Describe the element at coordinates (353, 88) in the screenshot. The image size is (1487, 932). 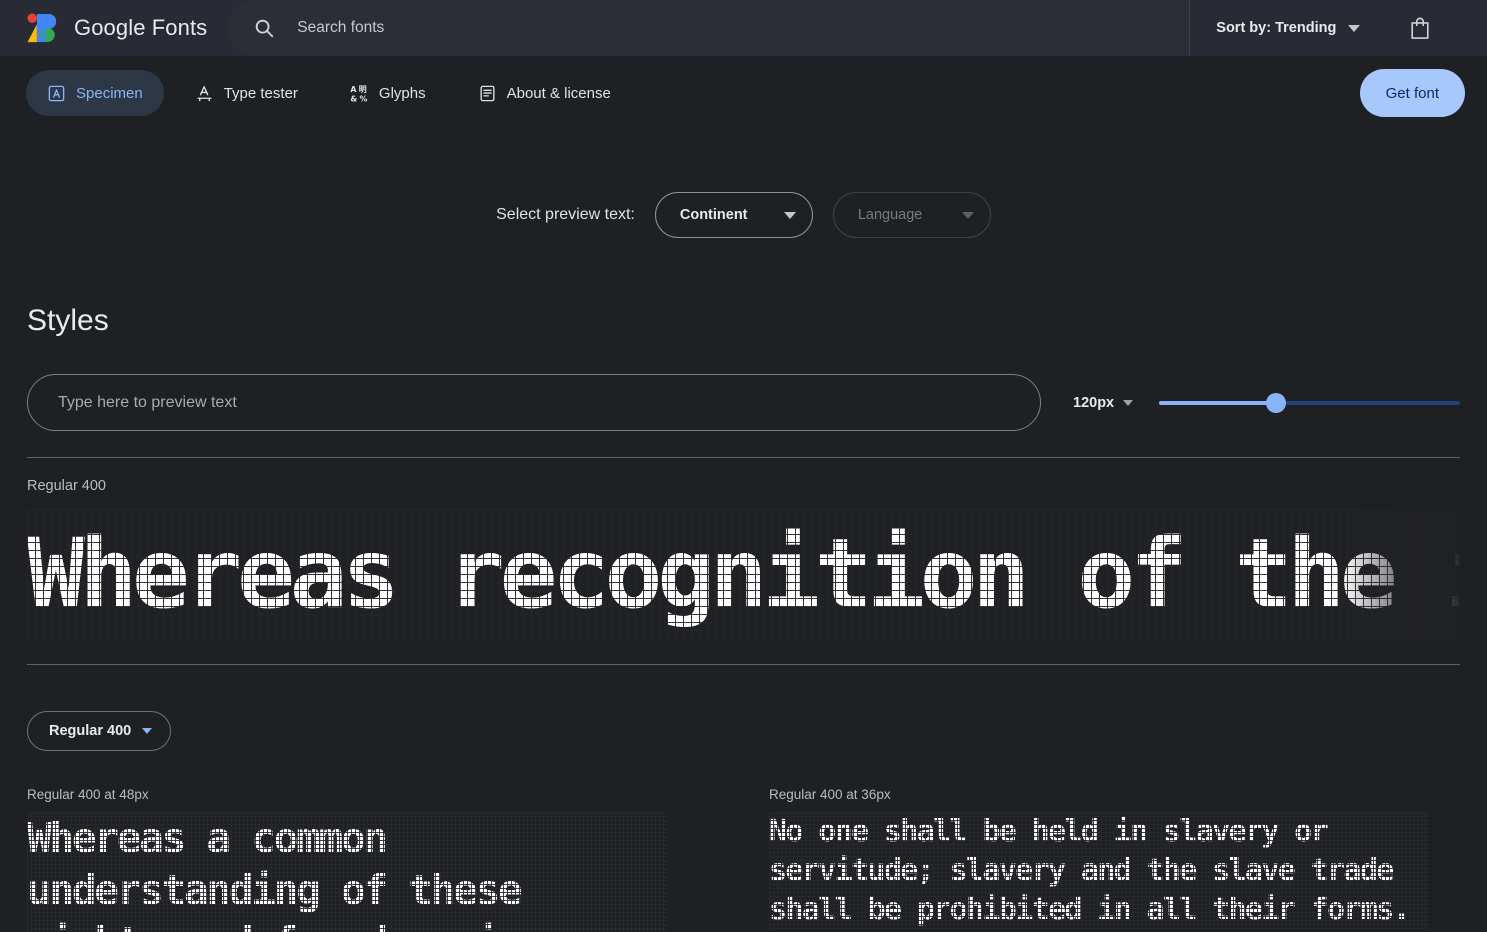
I see `svg-text: A` at that location.